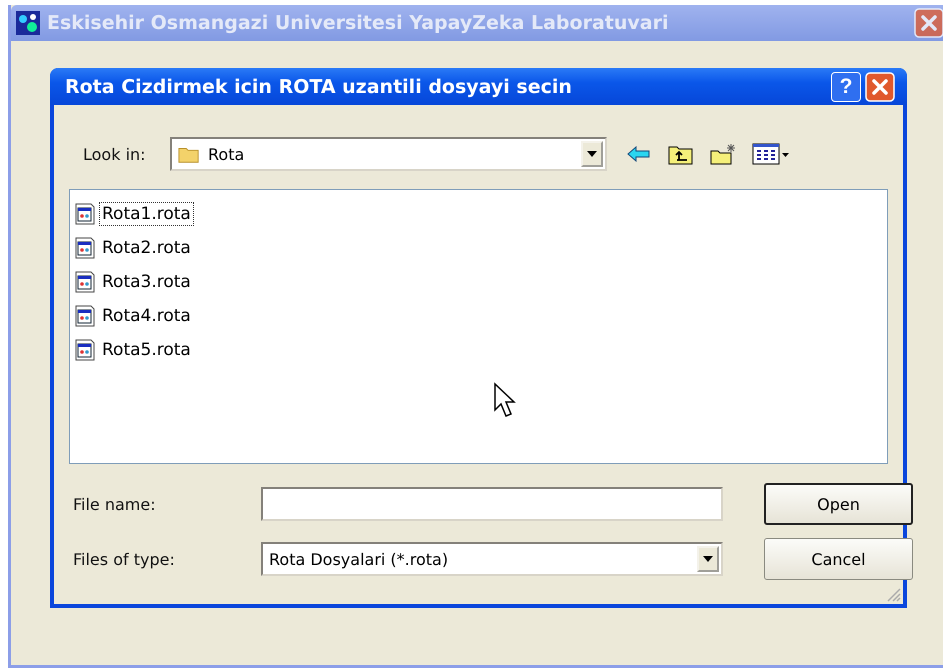  Describe the element at coordinates (28, 23) in the screenshot. I see `app-icon` at that location.